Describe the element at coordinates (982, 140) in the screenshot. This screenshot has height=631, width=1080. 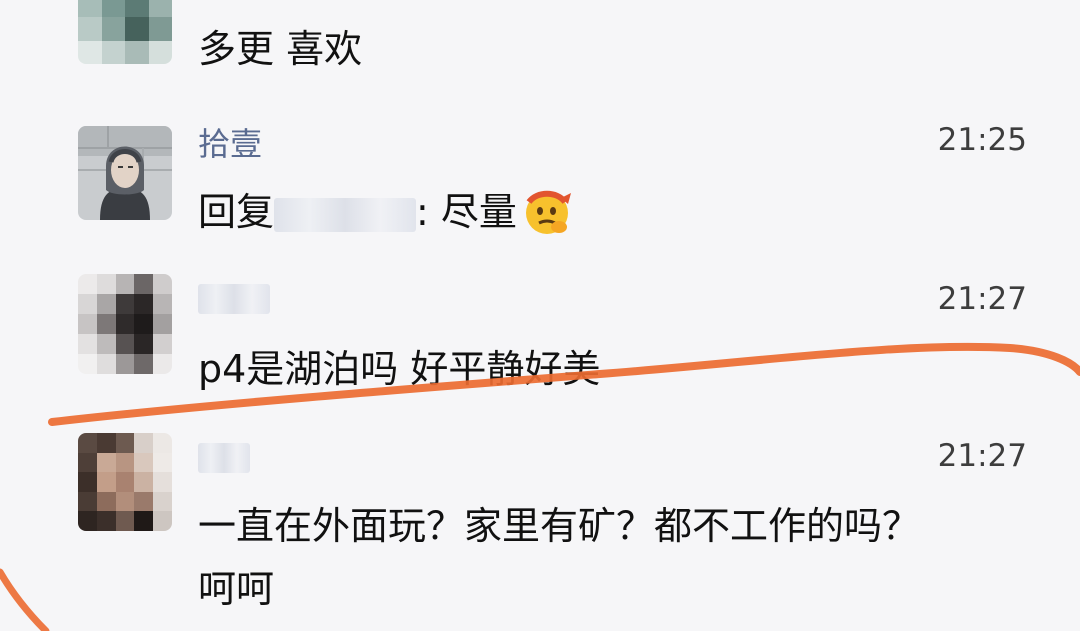
I see `message-time: 21:25` at that location.